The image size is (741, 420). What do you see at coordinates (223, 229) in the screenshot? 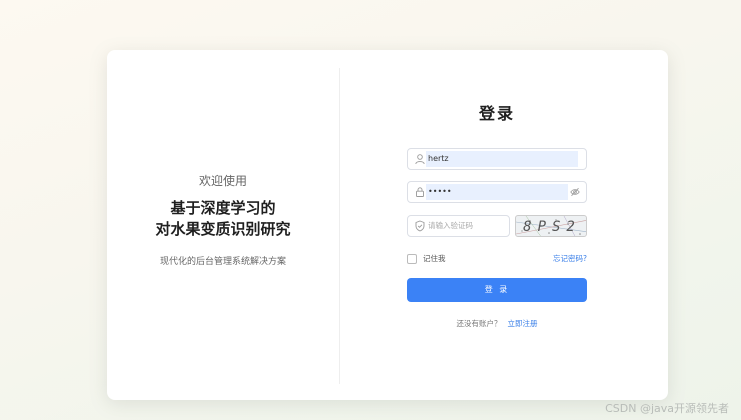
I see `system-title-line2: 对水果变质识别研究` at bounding box center [223, 229].